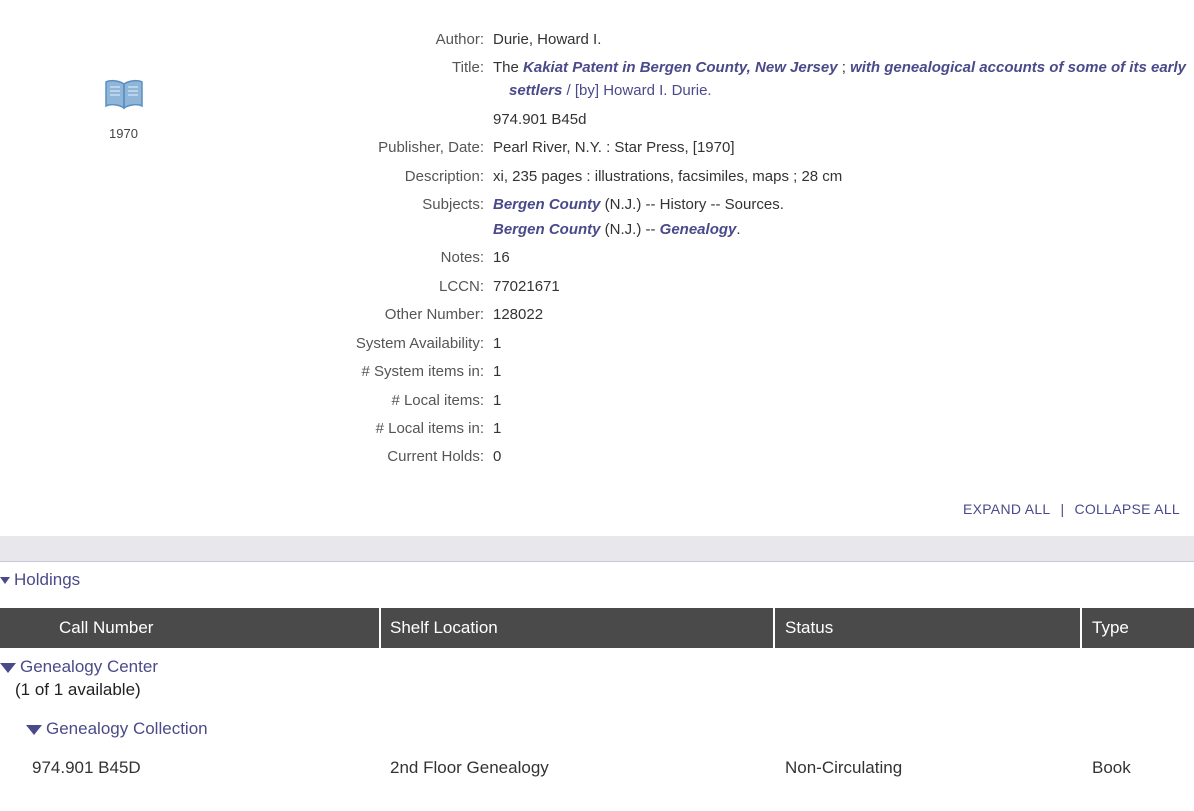 Image resolution: width=1194 pixels, height=811 pixels. I want to click on expand-all-link: EXPAND ALL, so click(1007, 509).